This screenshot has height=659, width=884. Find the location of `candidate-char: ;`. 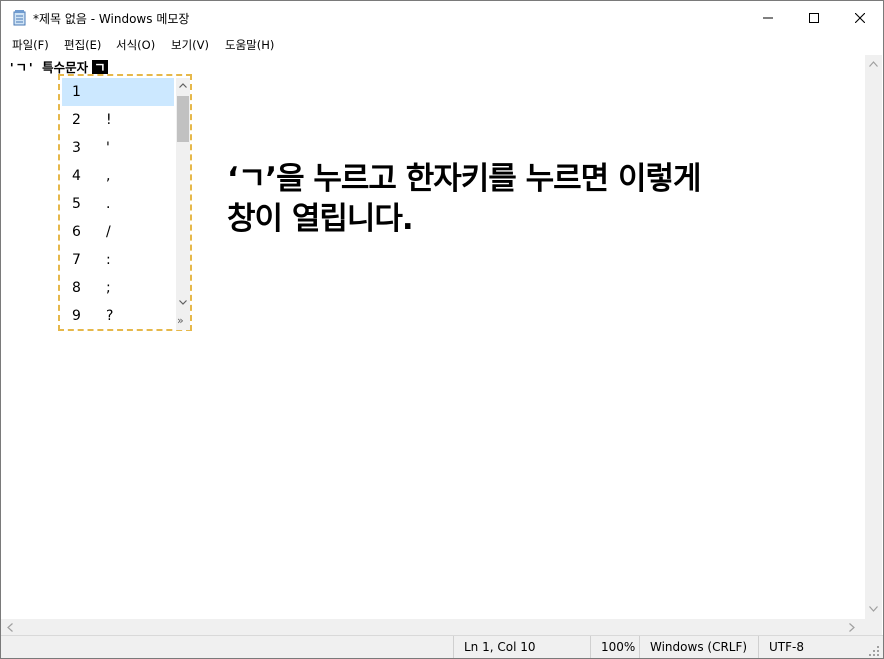

candidate-char: ; is located at coordinates (108, 288).